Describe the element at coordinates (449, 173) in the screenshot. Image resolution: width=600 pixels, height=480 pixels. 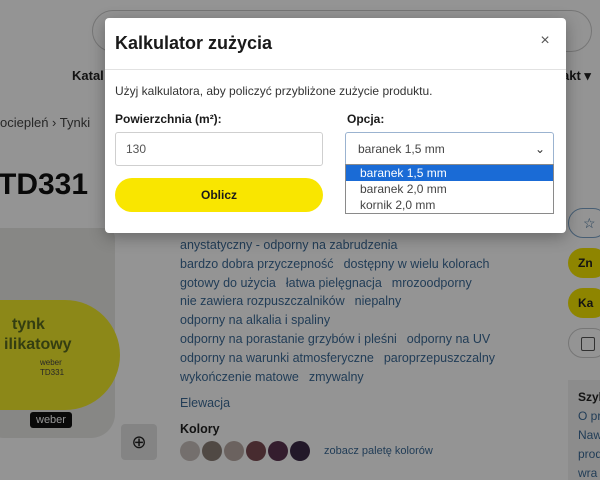
I see `dropdown-option: baranek 1,5 mm` at that location.